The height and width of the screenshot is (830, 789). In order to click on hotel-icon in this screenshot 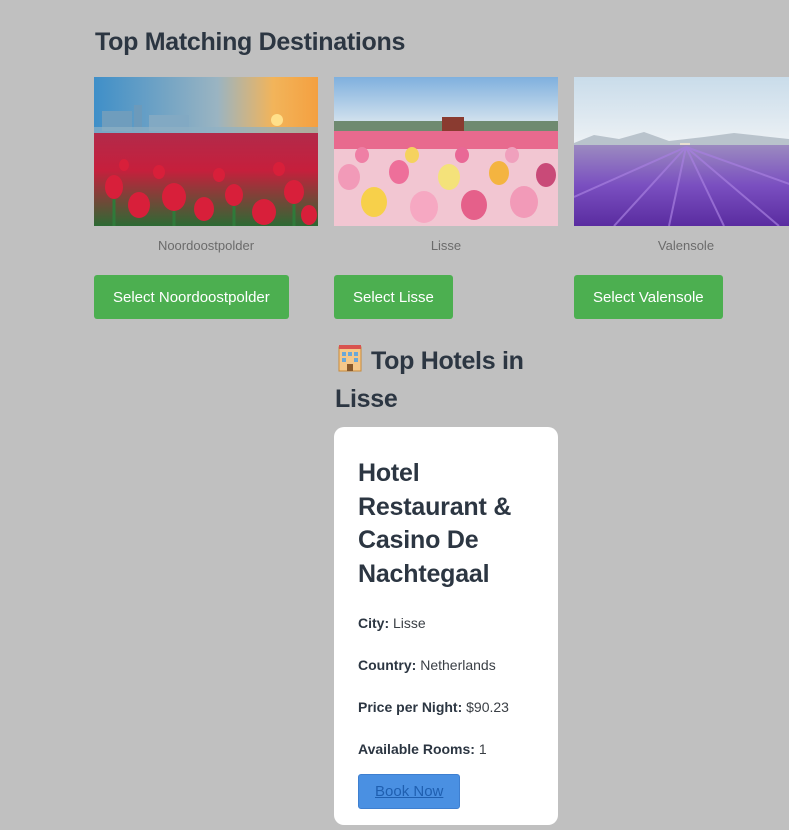, I will do `click(350, 362)`.